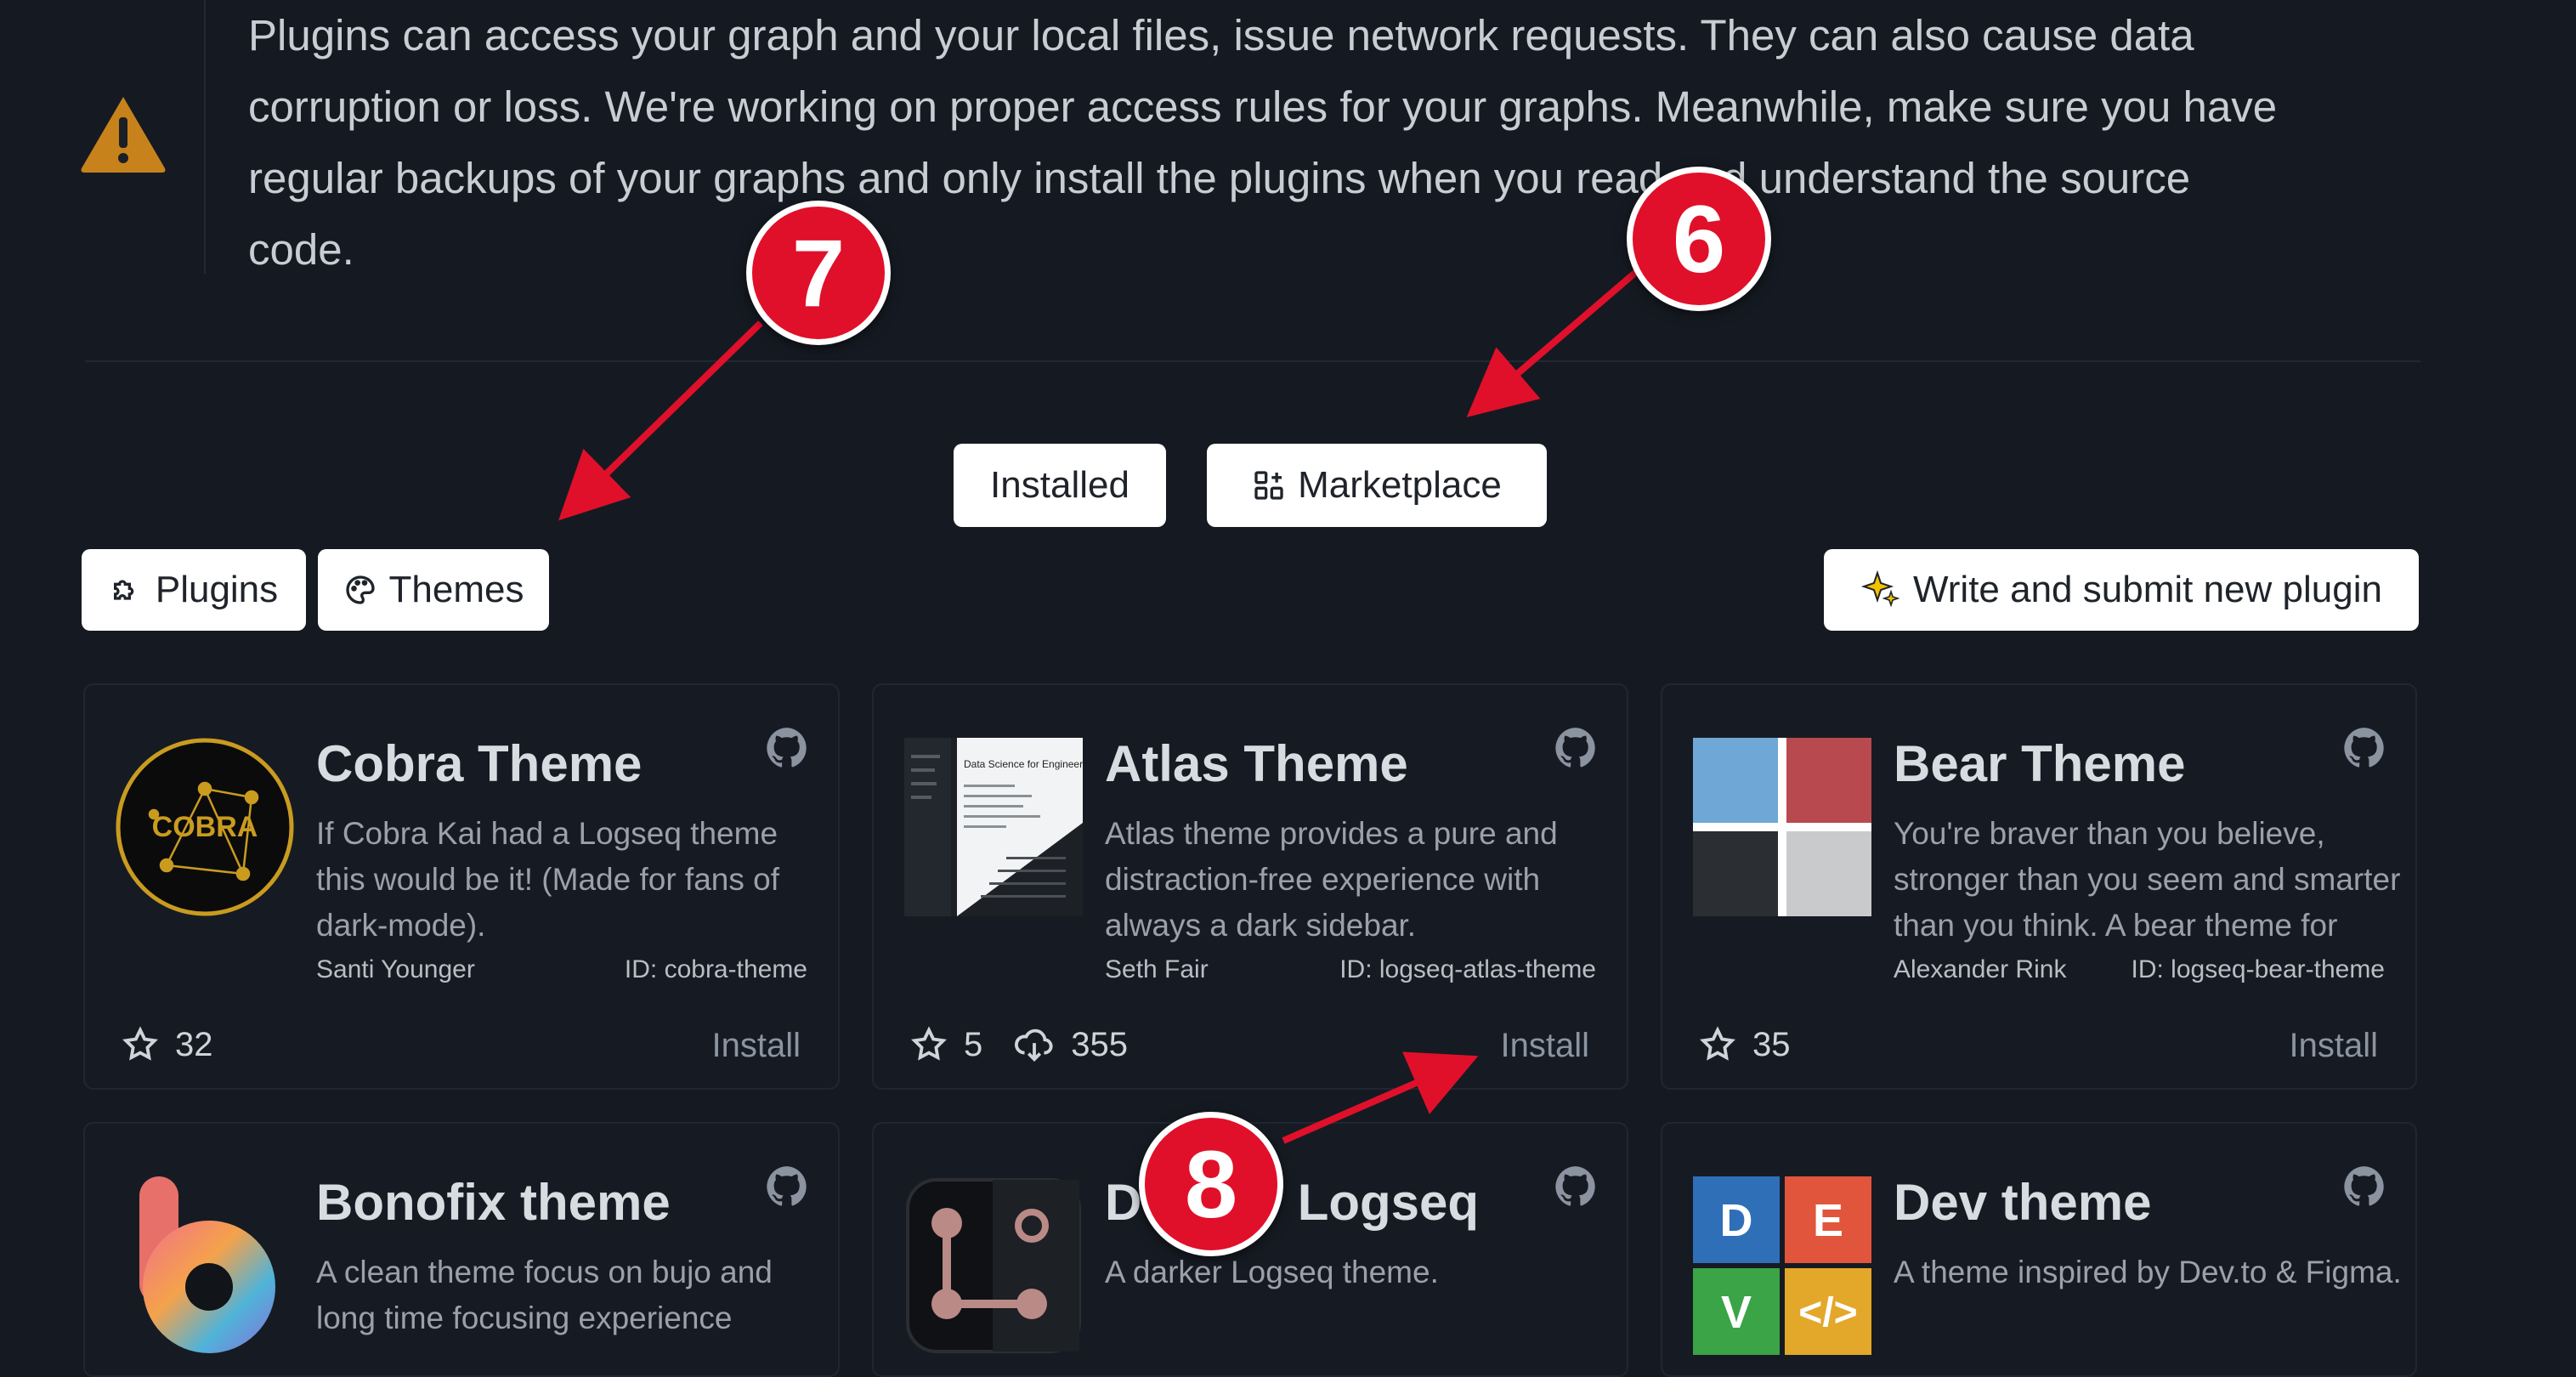  What do you see at coordinates (2040, 763) in the screenshot?
I see `card-title: Bear Theme` at bounding box center [2040, 763].